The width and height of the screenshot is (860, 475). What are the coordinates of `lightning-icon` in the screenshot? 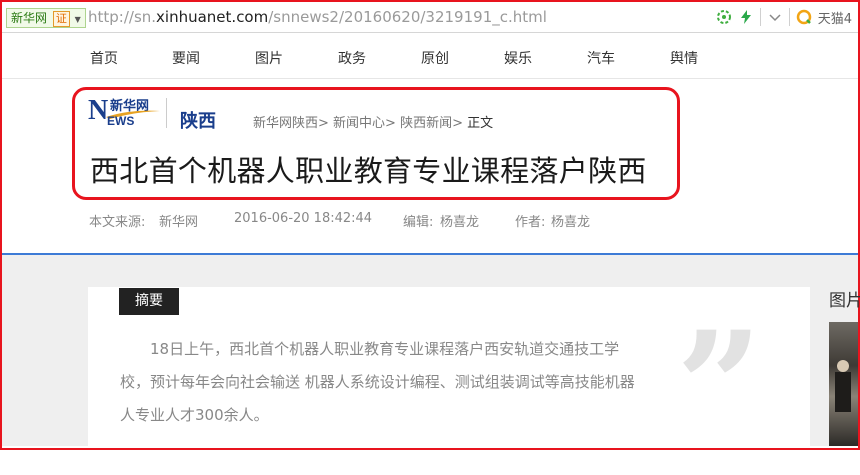 It's located at (746, 17).